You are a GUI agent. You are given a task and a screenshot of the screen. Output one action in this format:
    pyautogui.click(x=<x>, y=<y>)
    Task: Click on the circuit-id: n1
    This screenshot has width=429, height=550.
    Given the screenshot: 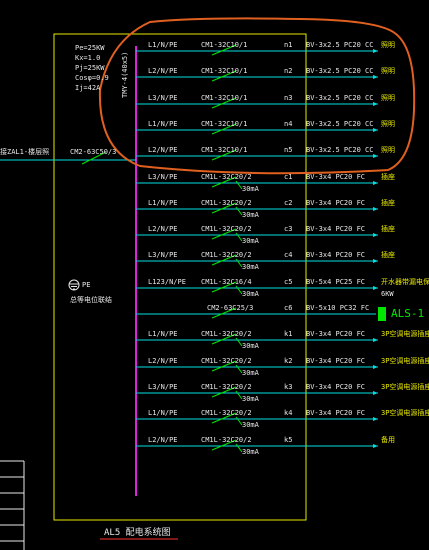 What is the action you would take?
    pyautogui.click(x=288, y=45)
    